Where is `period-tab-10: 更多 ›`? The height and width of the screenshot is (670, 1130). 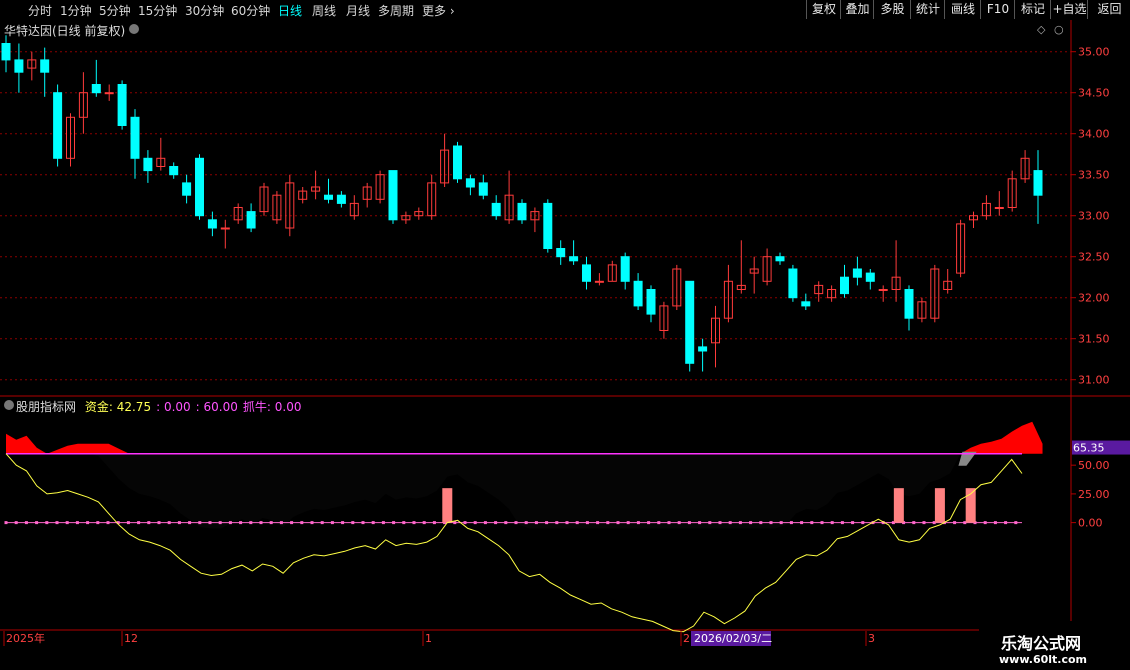 period-tab-10: 更多 › is located at coordinates (438, 10).